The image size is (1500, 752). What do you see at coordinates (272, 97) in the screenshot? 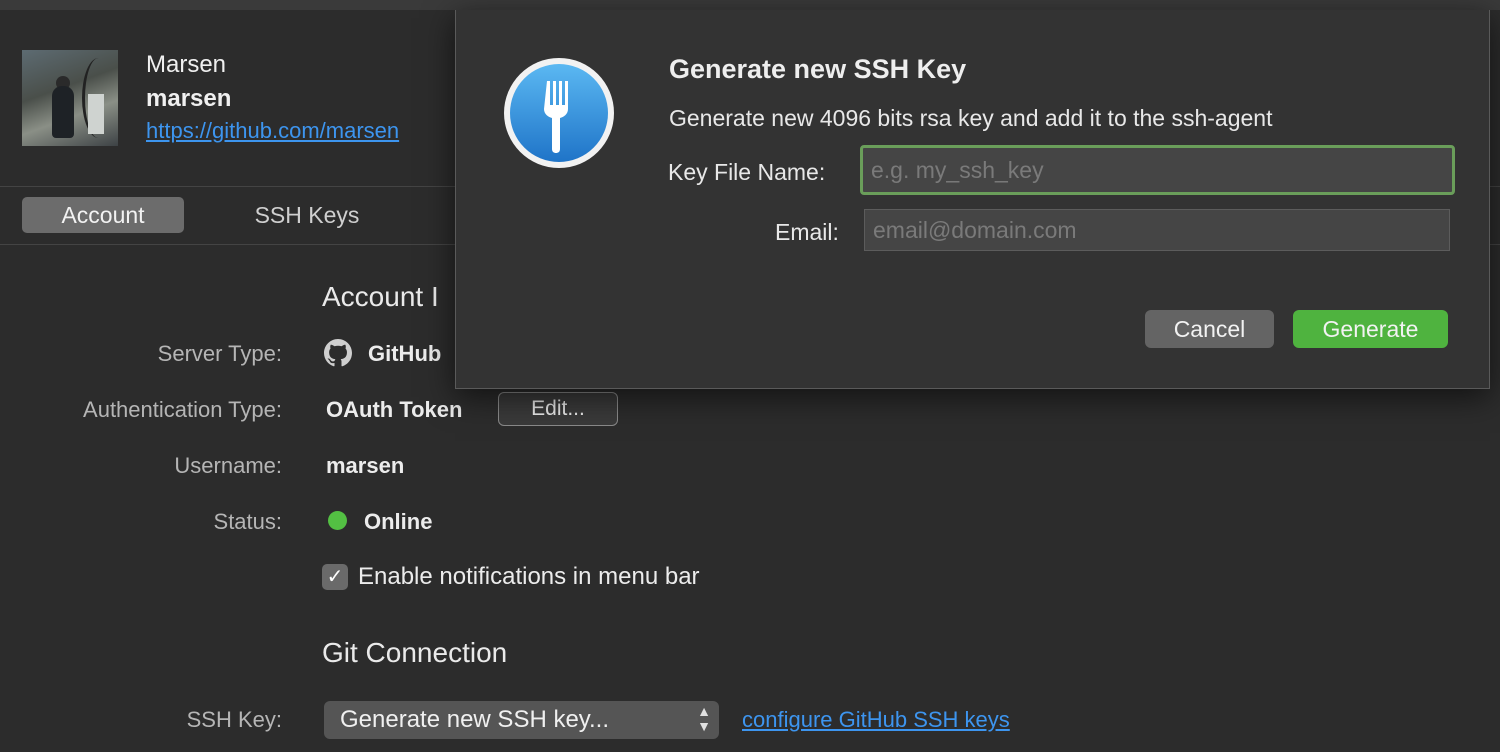
I see `profile-info: Marsen marsen https://github.com/marsen` at bounding box center [272, 97].